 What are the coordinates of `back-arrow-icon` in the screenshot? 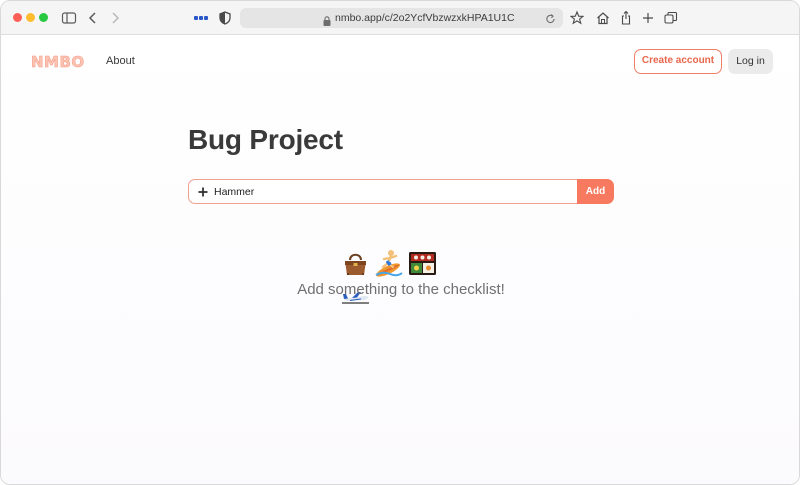 It's located at (93, 18).